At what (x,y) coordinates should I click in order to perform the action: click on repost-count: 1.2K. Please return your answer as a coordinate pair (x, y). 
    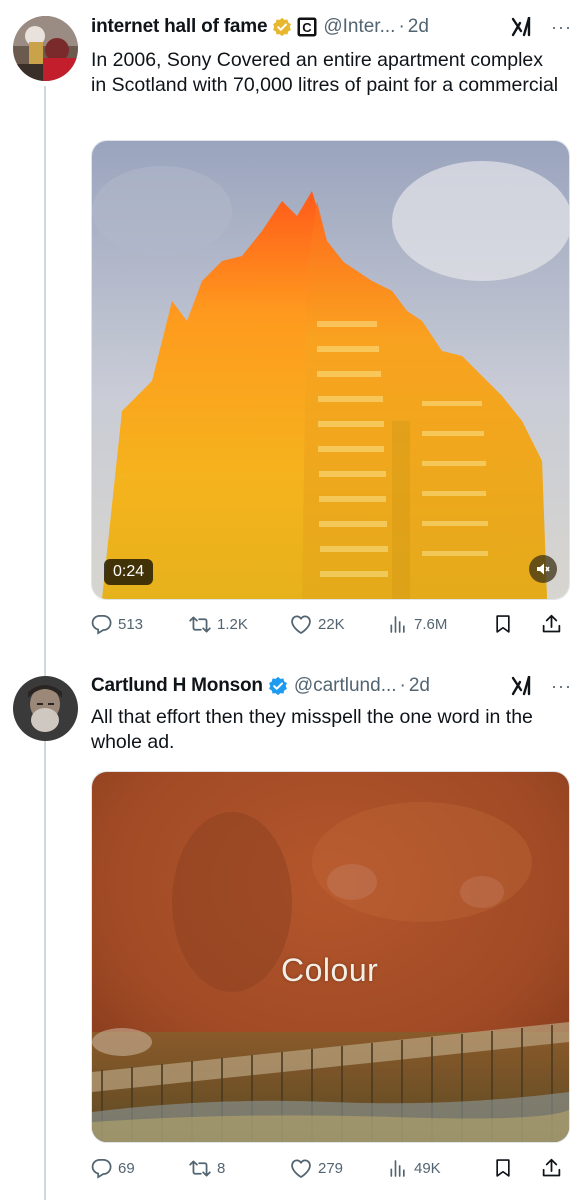
    Looking at the image, I should click on (232, 624).